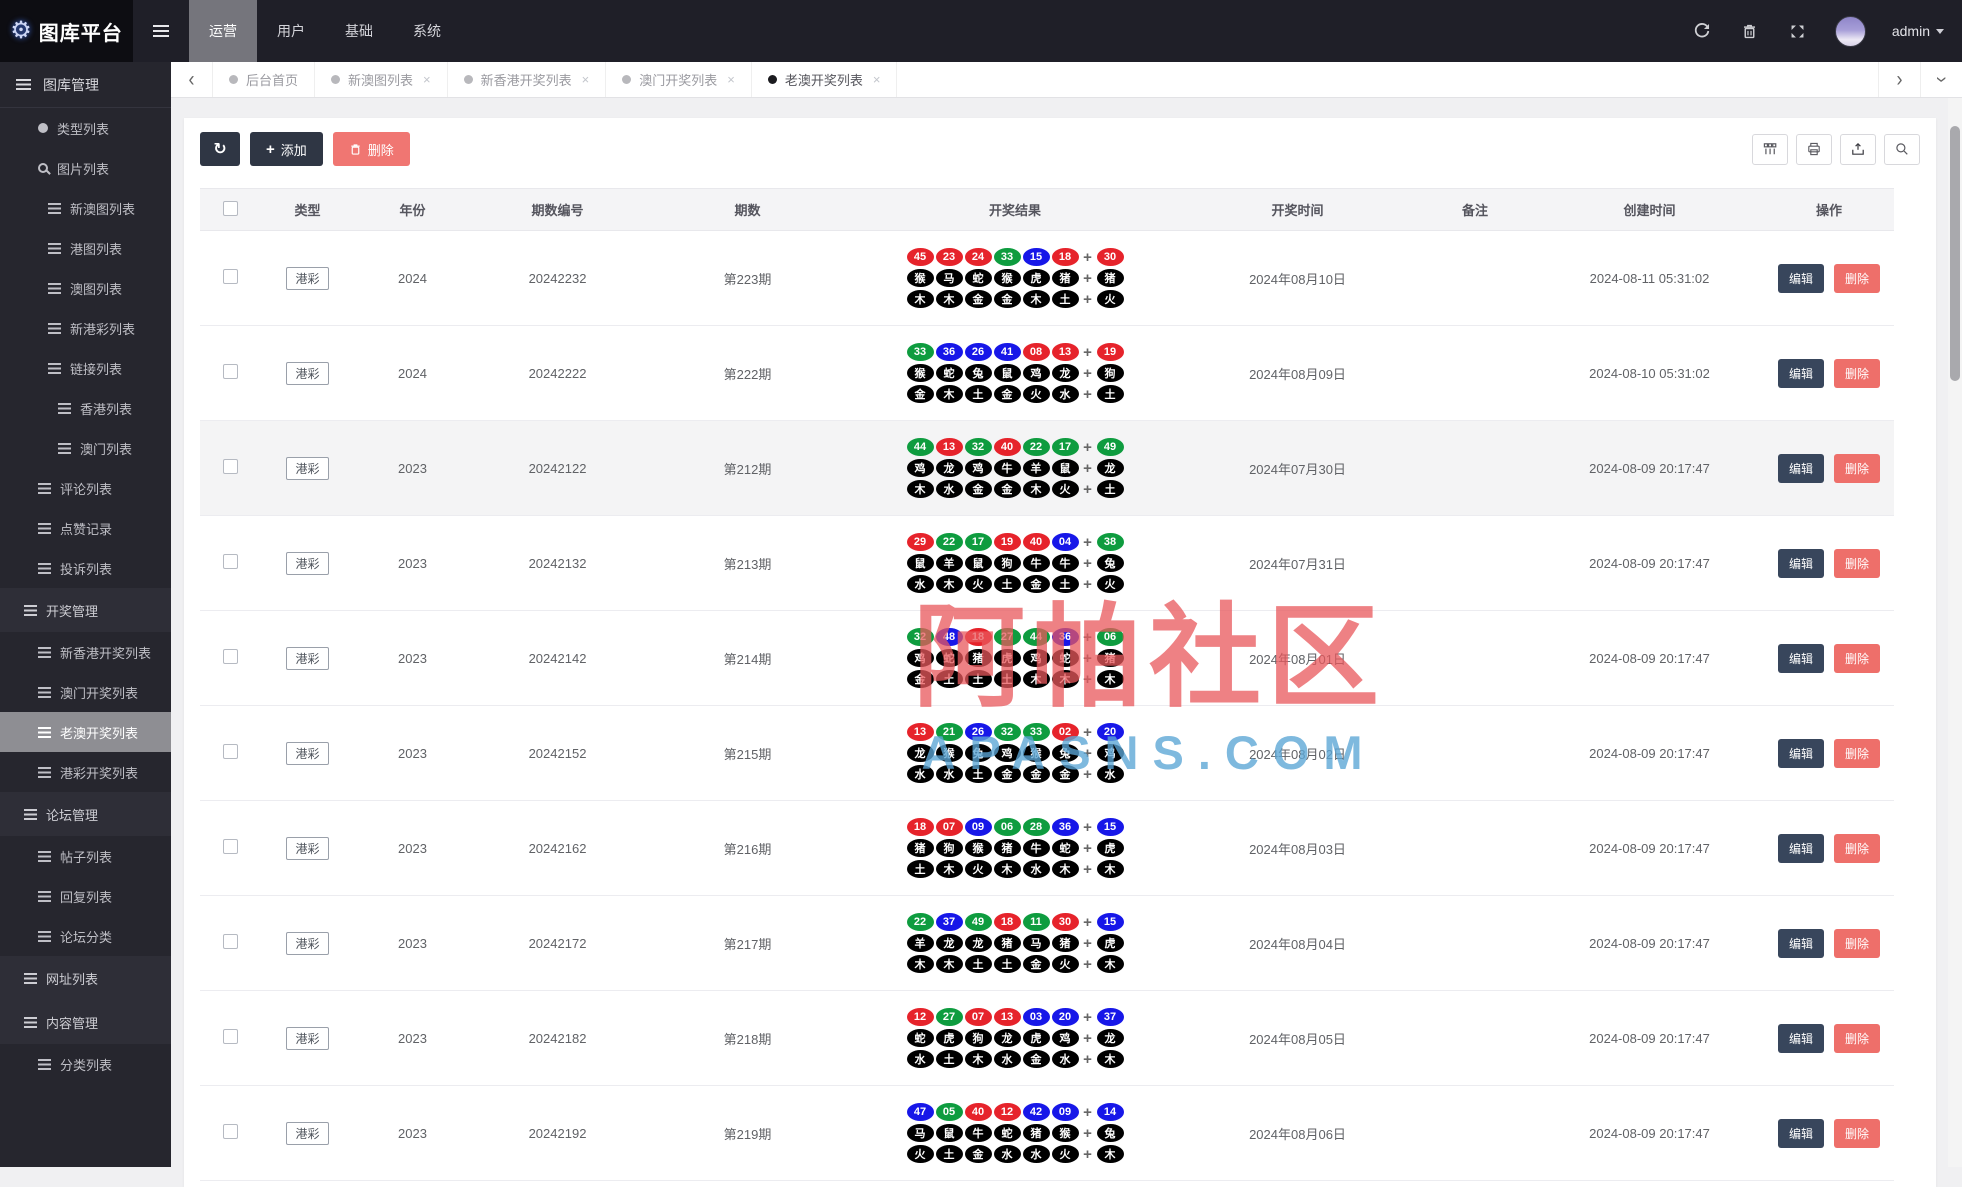 The image size is (1962, 1187). Describe the element at coordinates (85, 1064) in the screenshot. I see `sidebar-item-category-list: 分类列表` at that location.